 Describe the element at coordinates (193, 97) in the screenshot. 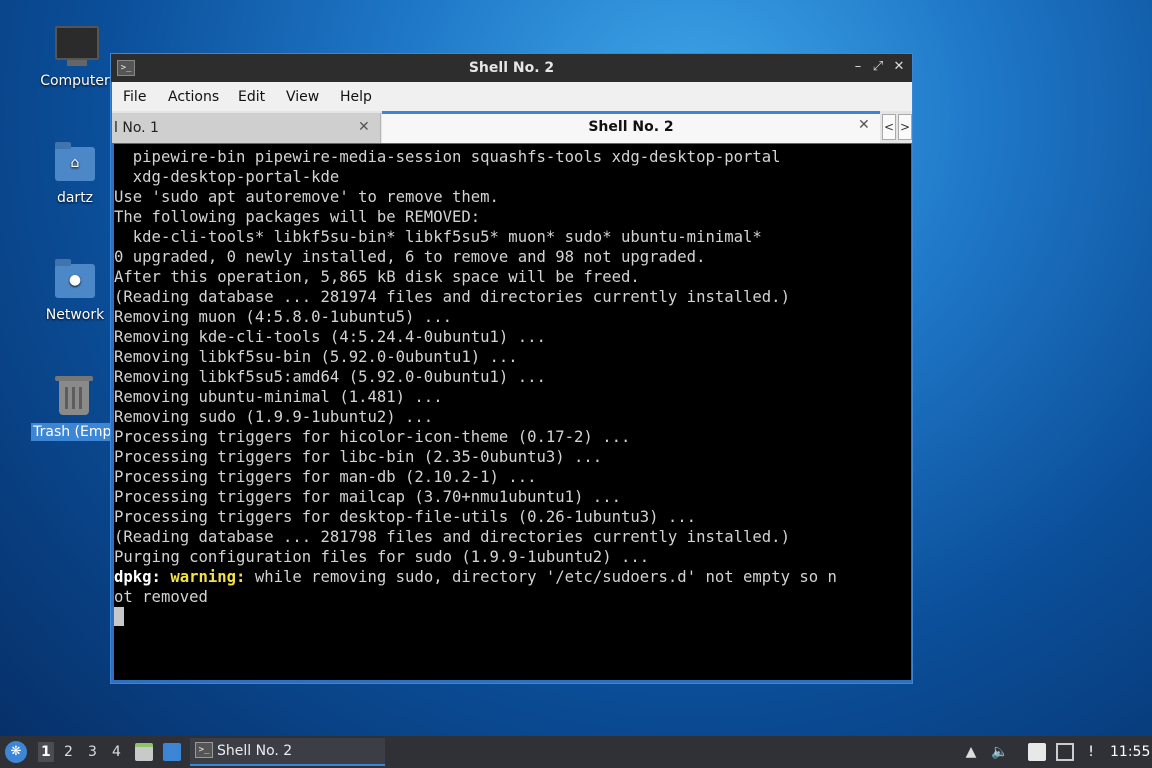

I see `menu-actions: Actions` at that location.